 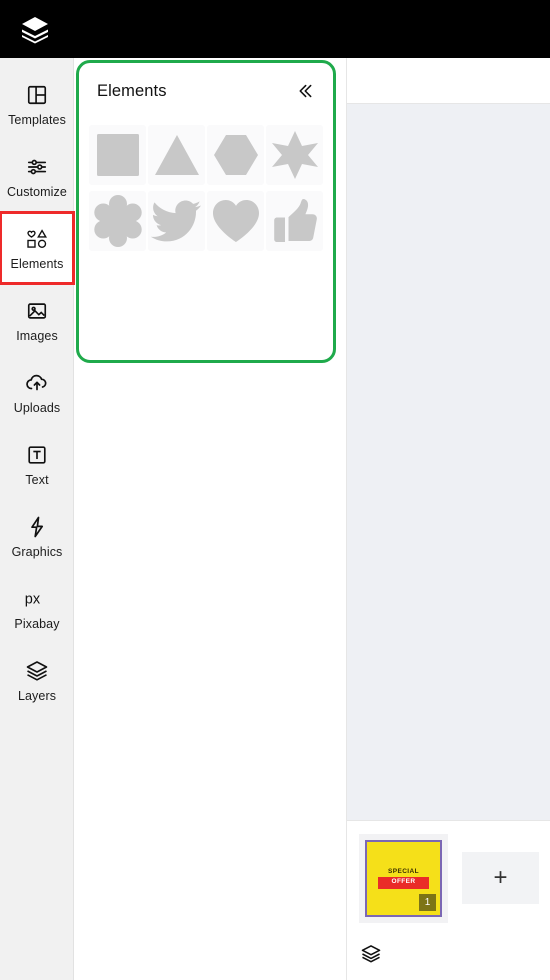 I want to click on sidebar-label-images: Images, so click(x=37, y=335).